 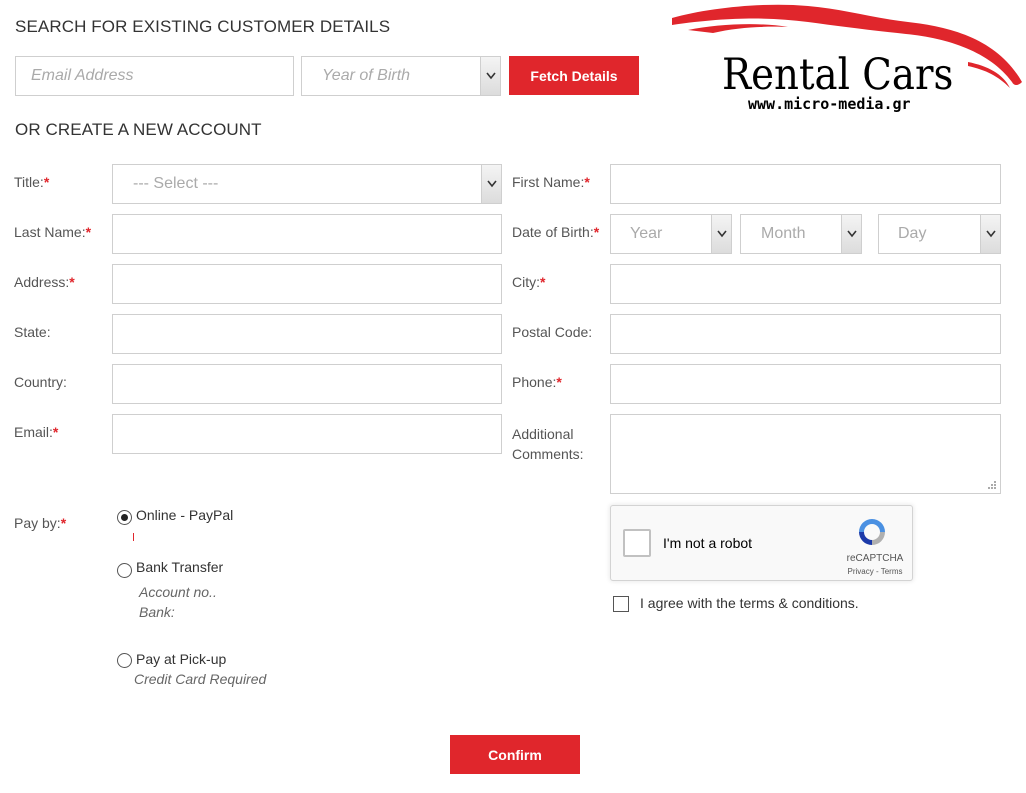 What do you see at coordinates (179, 567) in the screenshot?
I see `bank-transfer-option-label: Bank Transfer` at bounding box center [179, 567].